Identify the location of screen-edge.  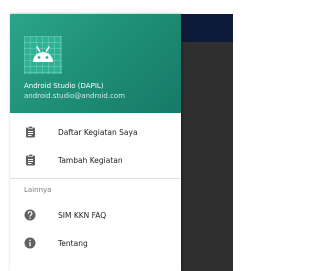
(240, 142).